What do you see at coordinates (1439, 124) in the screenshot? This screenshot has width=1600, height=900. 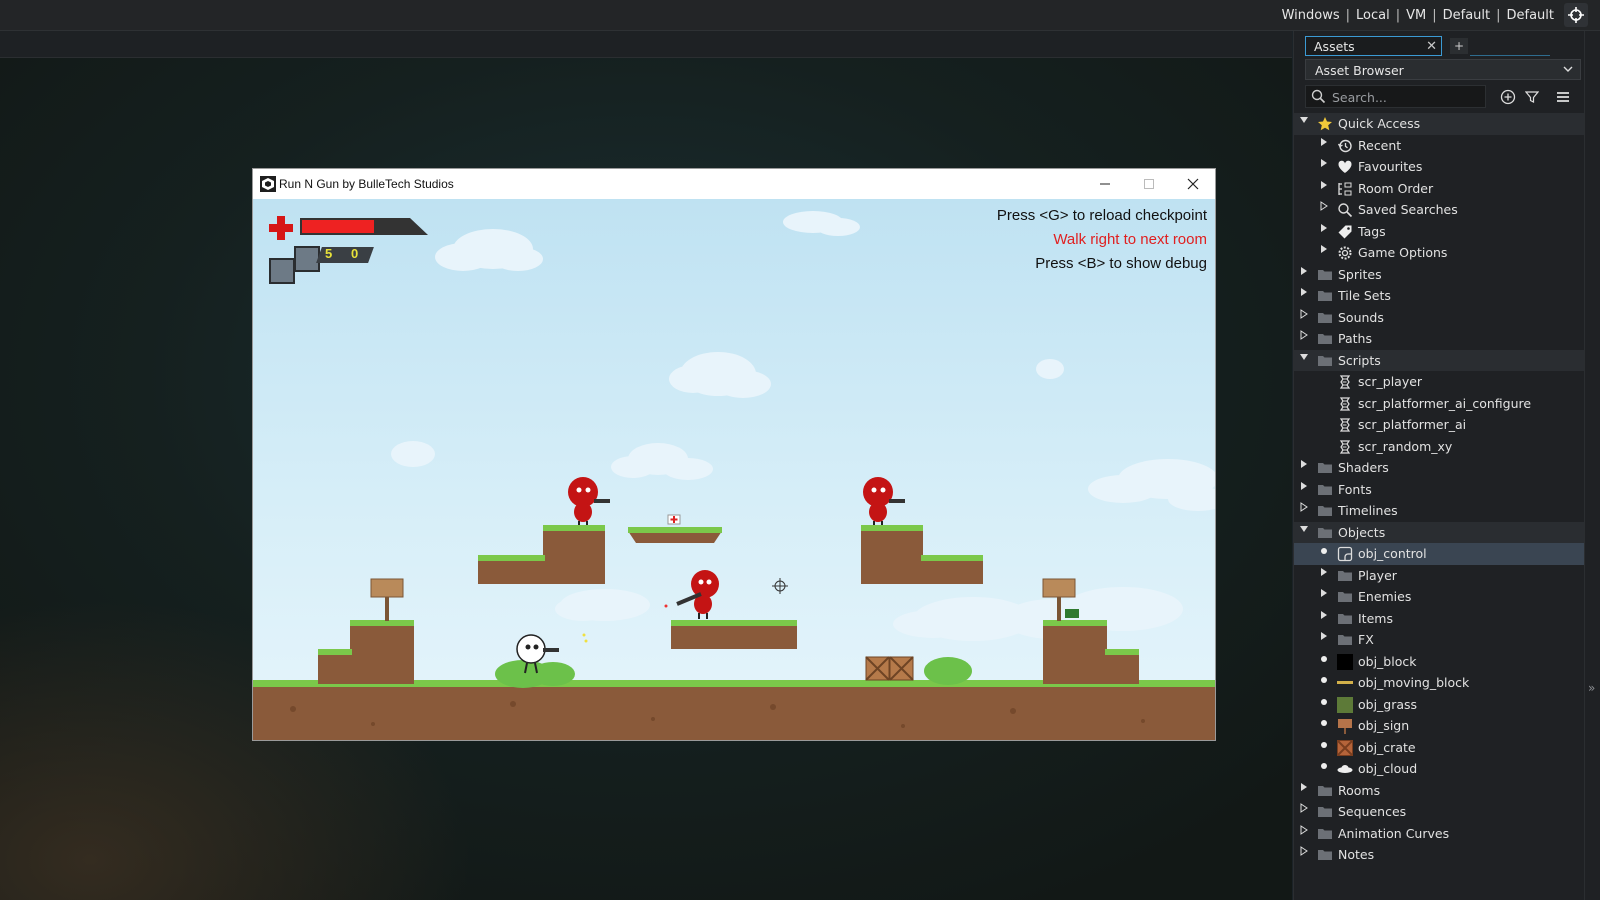 I see `tree-row-quick-access: Quick Access` at bounding box center [1439, 124].